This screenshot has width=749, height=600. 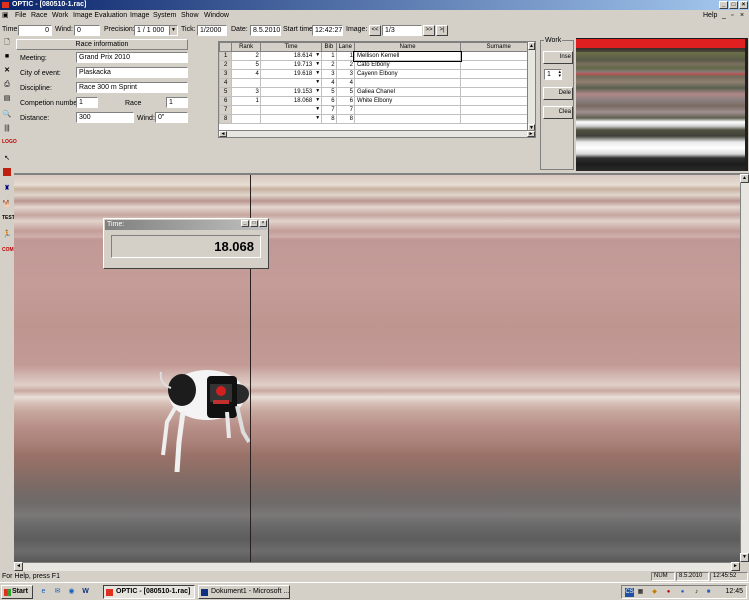 What do you see at coordinates (329, 101) in the screenshot?
I see `bib-cell: 6` at bounding box center [329, 101].